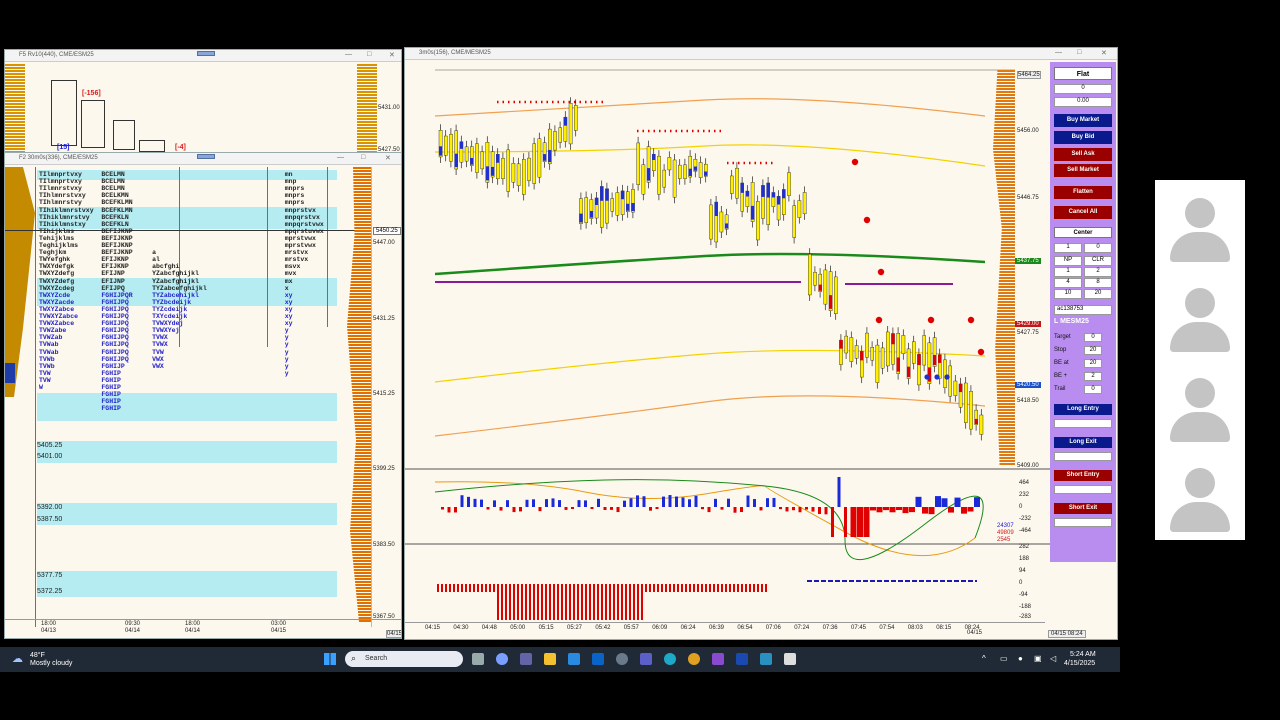 The image size is (1280, 720). Describe the element at coordinates (502, 659) in the screenshot. I see `copilot-icon` at that location.